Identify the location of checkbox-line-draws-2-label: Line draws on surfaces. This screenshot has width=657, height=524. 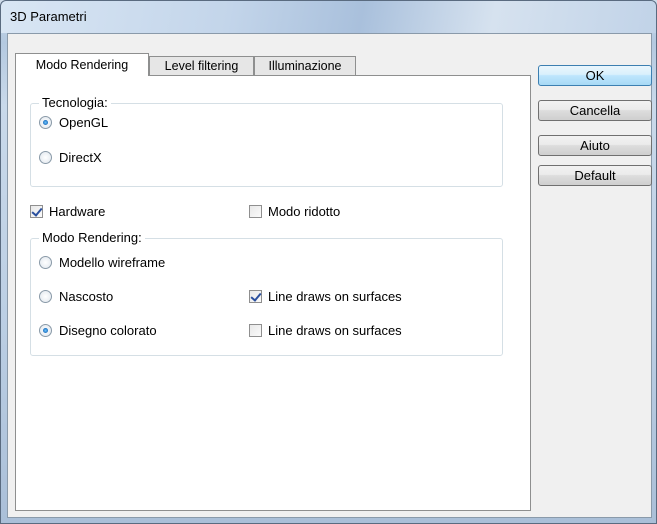
(335, 330).